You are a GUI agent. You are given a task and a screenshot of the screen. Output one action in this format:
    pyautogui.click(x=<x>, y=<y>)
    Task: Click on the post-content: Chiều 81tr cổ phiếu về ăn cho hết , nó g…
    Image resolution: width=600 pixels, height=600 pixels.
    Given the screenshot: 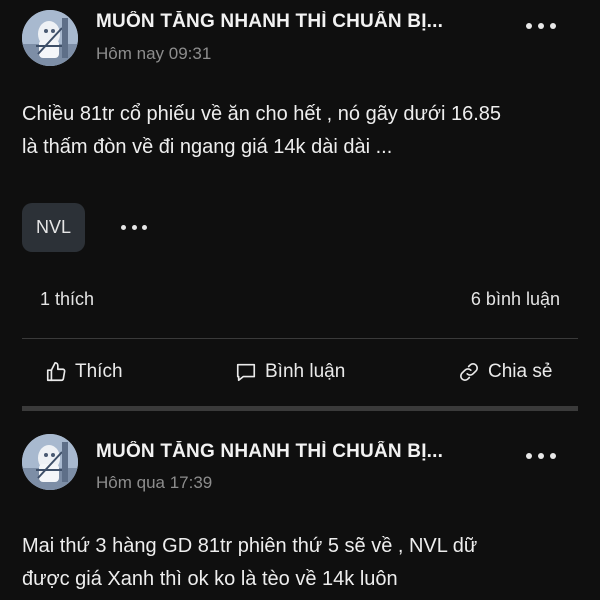 What is the action you would take?
    pyautogui.click(x=302, y=131)
    